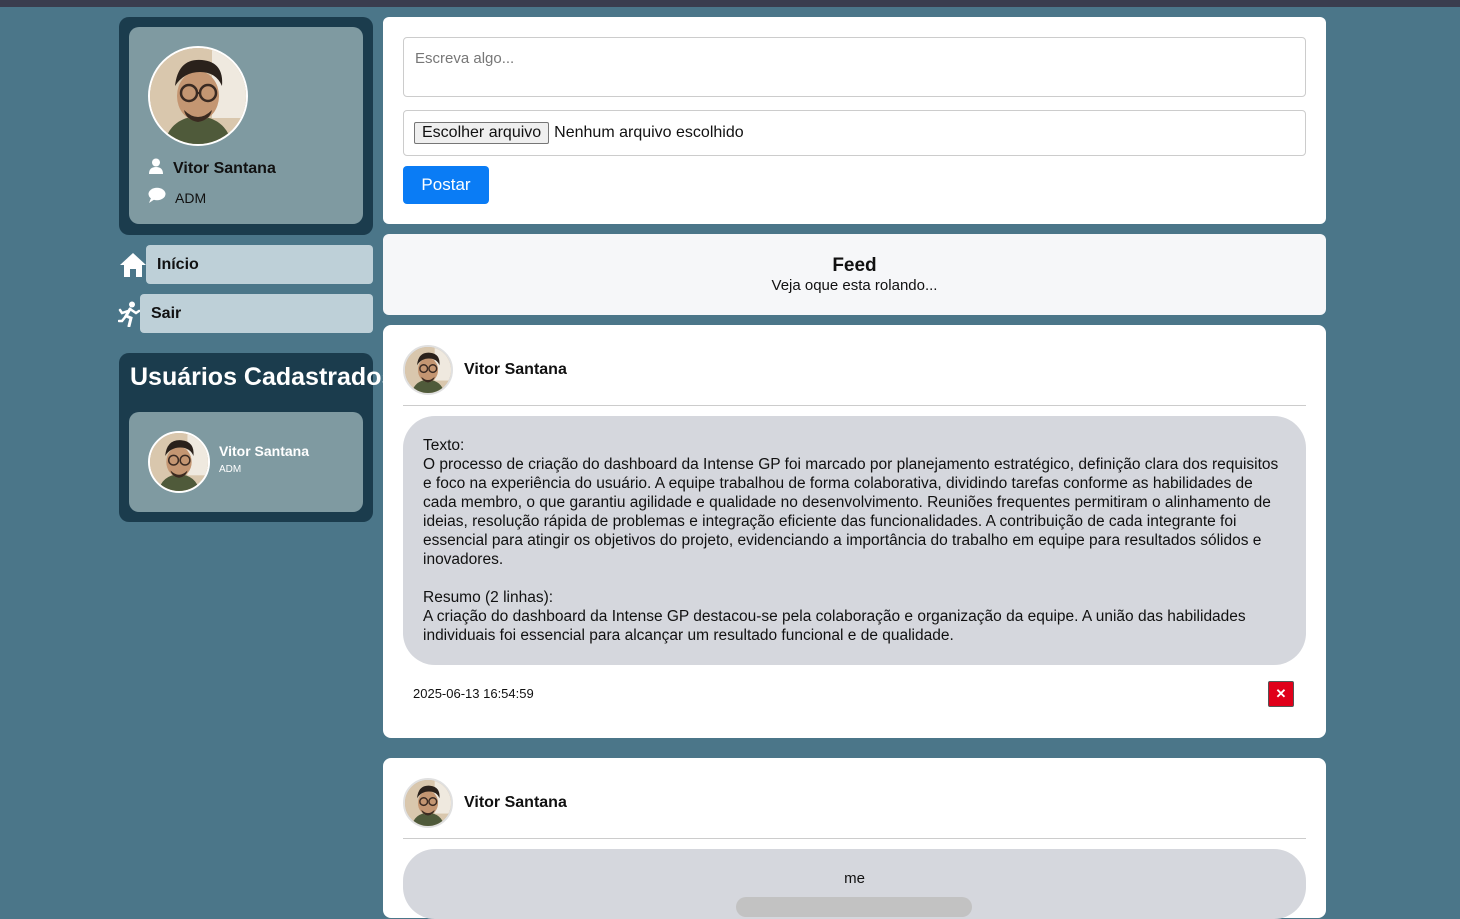 The width and height of the screenshot is (1460, 919). What do you see at coordinates (854, 67) in the screenshot?
I see `post-text-input` at bounding box center [854, 67].